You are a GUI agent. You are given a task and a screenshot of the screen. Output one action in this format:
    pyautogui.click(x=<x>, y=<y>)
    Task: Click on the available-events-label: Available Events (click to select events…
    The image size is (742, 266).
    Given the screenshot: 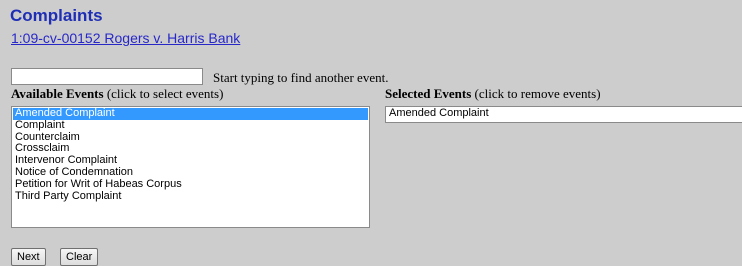 What is the action you would take?
    pyautogui.click(x=117, y=93)
    